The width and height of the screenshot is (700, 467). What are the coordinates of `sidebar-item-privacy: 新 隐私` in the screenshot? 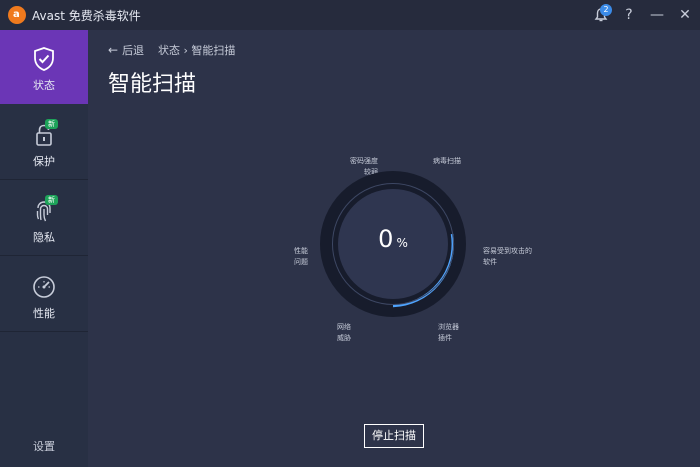 It's located at (44, 219).